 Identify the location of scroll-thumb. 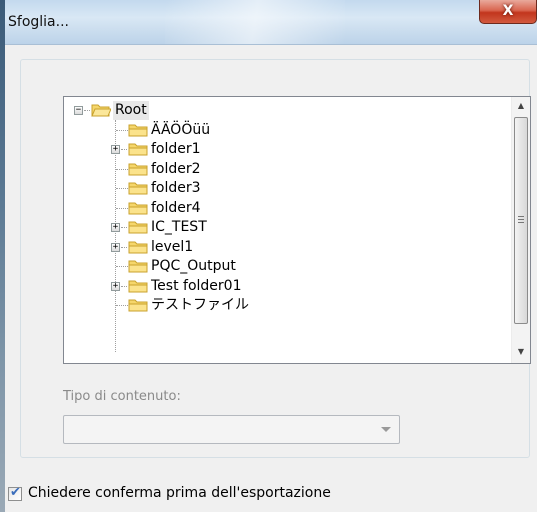
(521, 220).